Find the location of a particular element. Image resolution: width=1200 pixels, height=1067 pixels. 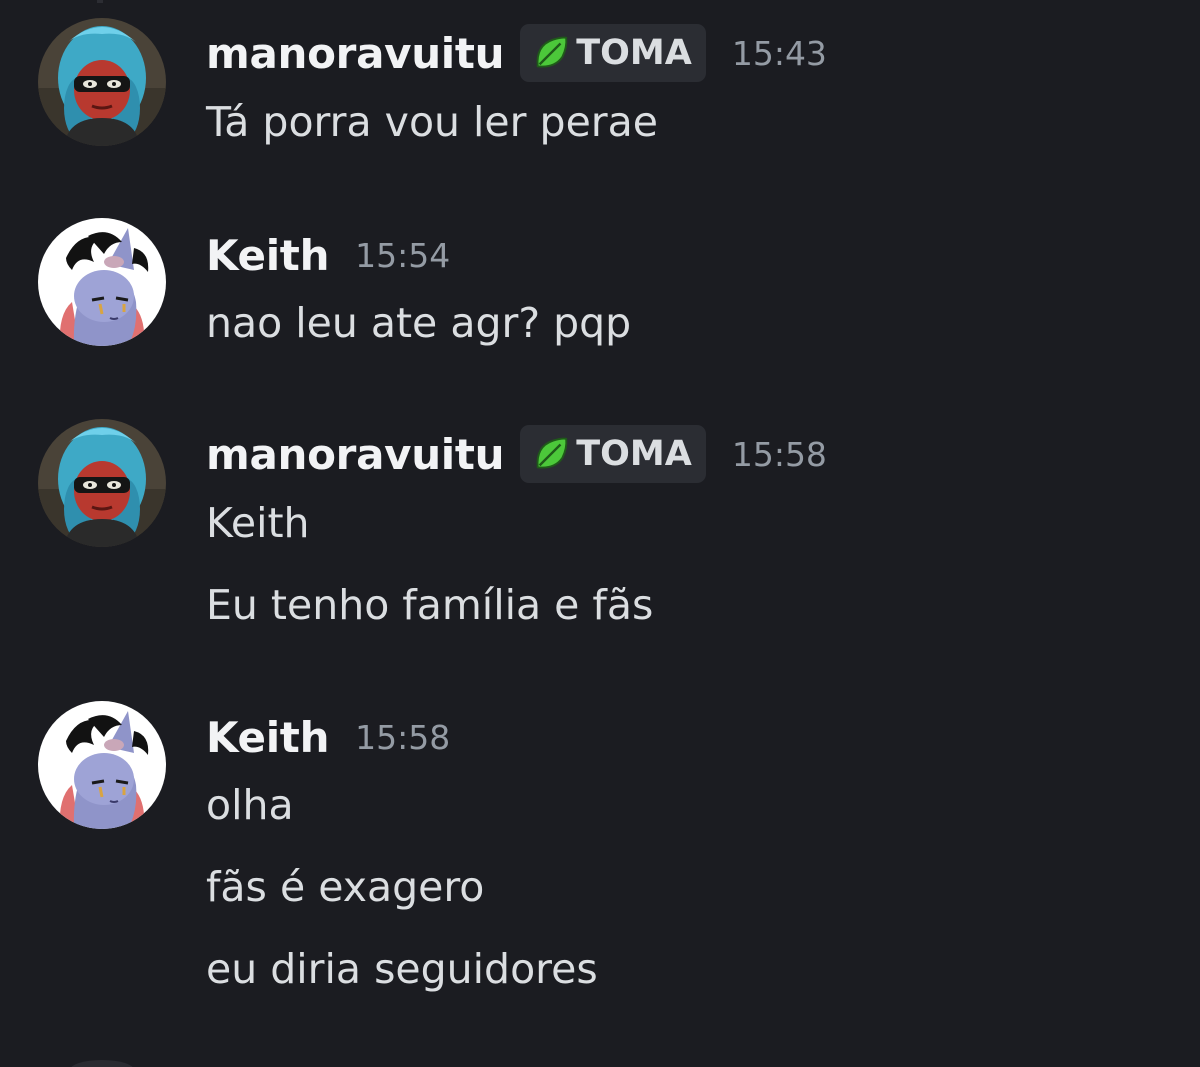

message-header: manoravuitu TOMA 15:58 is located at coordinates (516, 454).